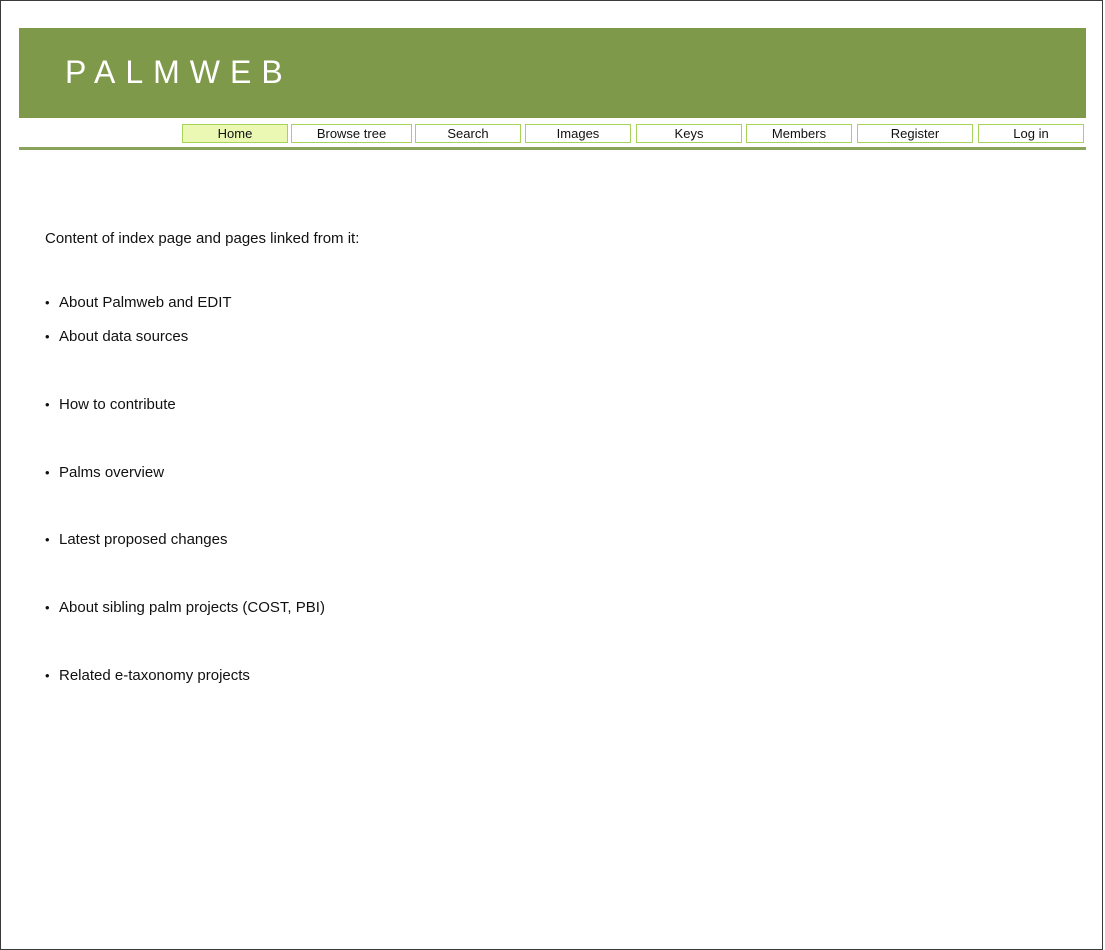  I want to click on nav-keys: Keys, so click(689, 133).